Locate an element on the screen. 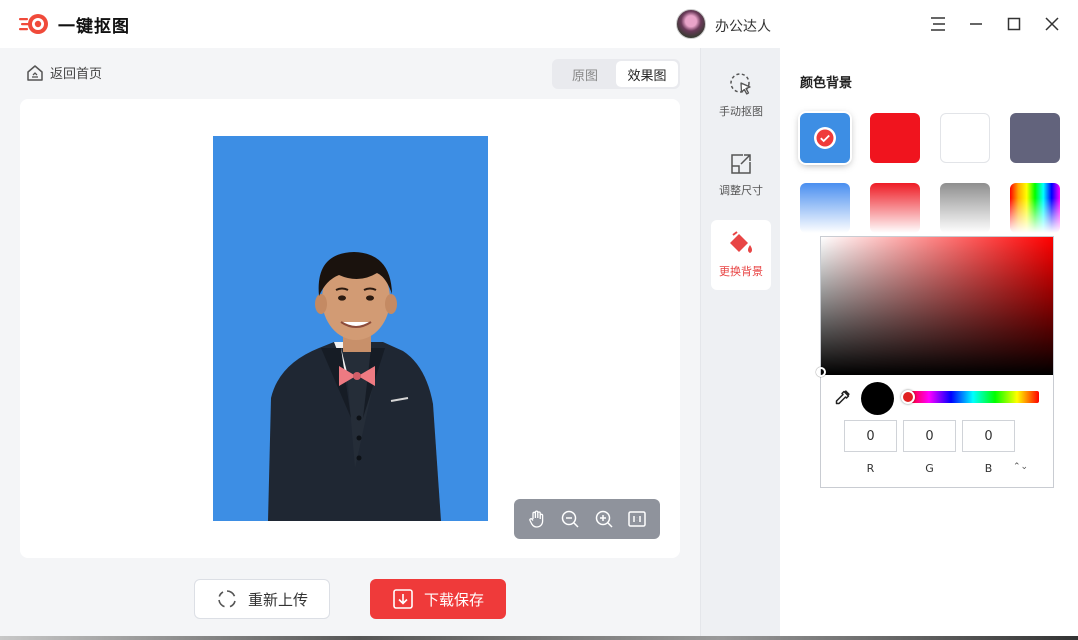 The width and height of the screenshot is (1078, 640). green-input is located at coordinates (929, 436).